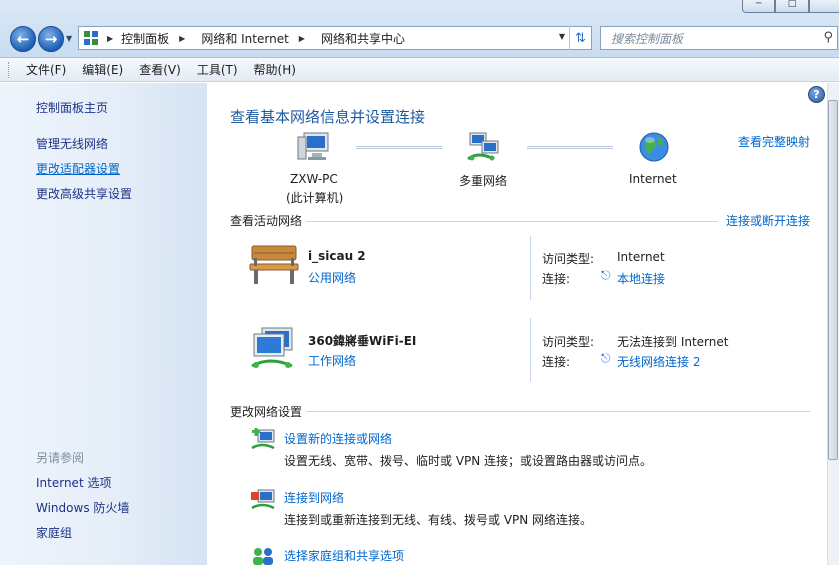  I want to click on access-type-value: 无法连接到 Internet, so click(673, 342).